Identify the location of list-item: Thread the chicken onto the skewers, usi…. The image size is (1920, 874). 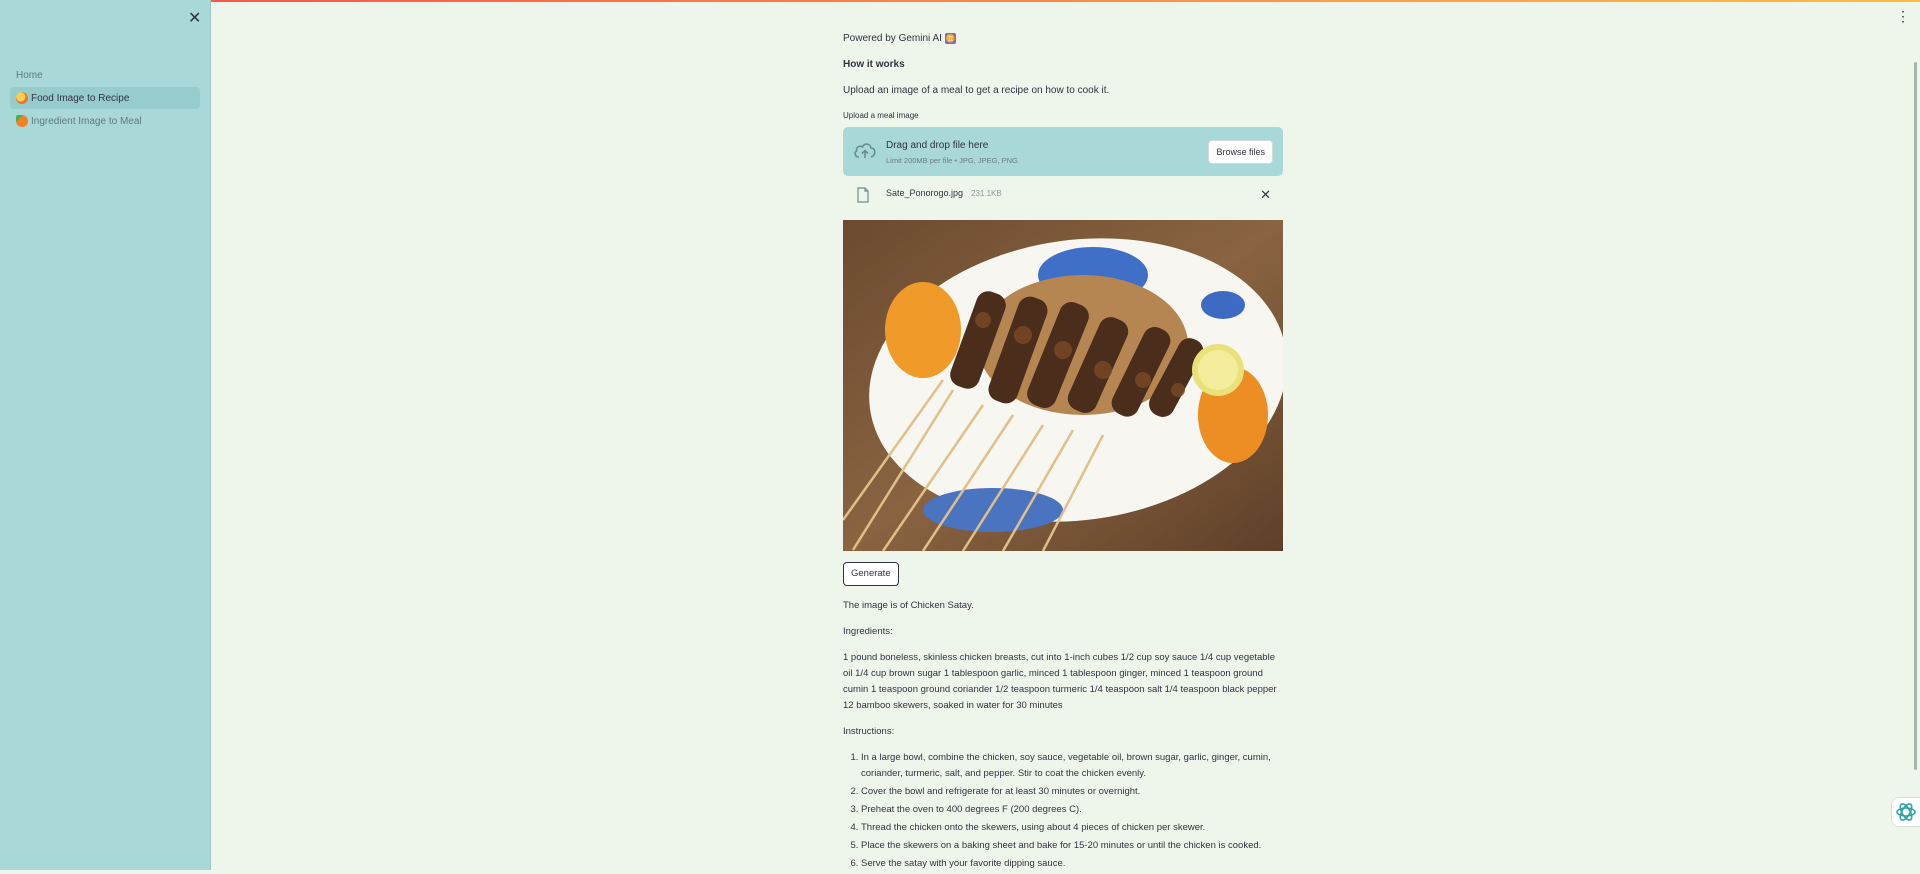
(1072, 828).